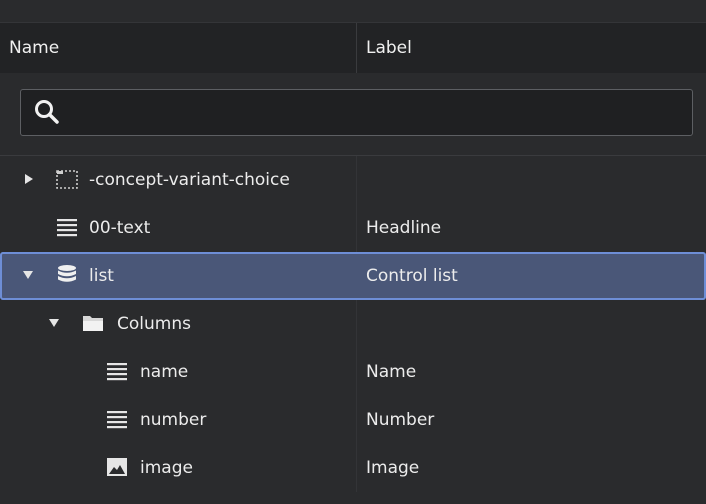 The width and height of the screenshot is (706, 504). What do you see at coordinates (389, 48) in the screenshot?
I see `column-header-label: Label` at bounding box center [389, 48].